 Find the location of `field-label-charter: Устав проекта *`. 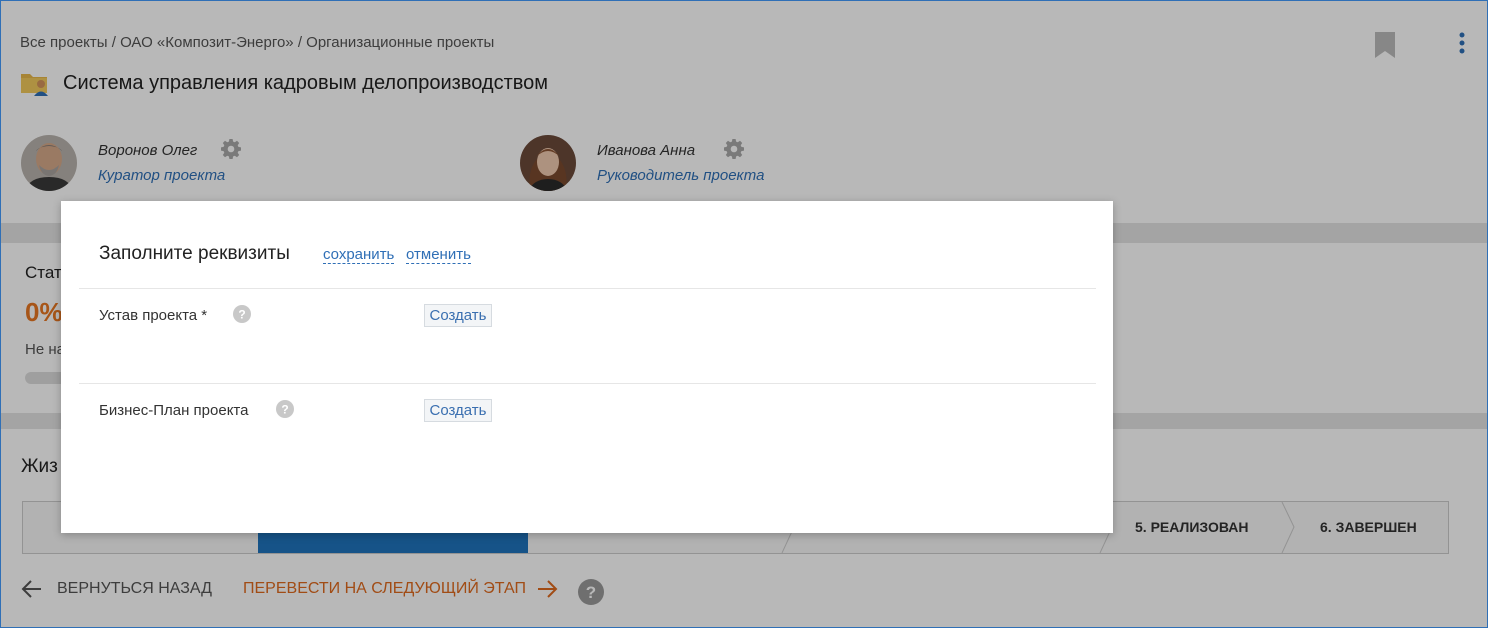

field-label-charter: Устав проекта * is located at coordinates (153, 315).